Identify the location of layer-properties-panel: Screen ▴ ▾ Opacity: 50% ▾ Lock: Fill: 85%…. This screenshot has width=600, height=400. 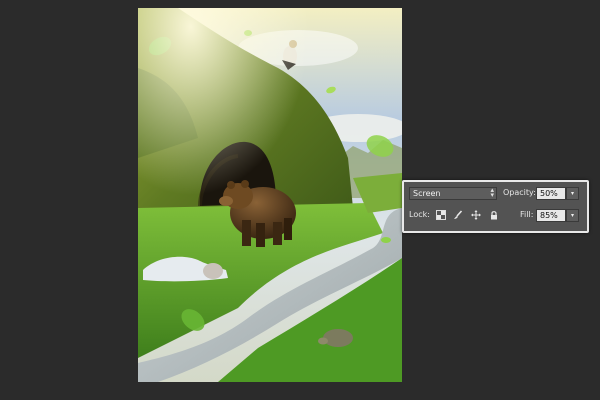
(495, 206).